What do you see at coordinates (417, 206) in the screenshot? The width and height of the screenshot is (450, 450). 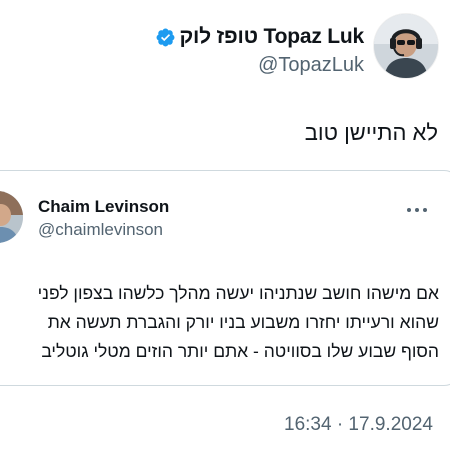 I see `more-options-icon` at bounding box center [417, 206].